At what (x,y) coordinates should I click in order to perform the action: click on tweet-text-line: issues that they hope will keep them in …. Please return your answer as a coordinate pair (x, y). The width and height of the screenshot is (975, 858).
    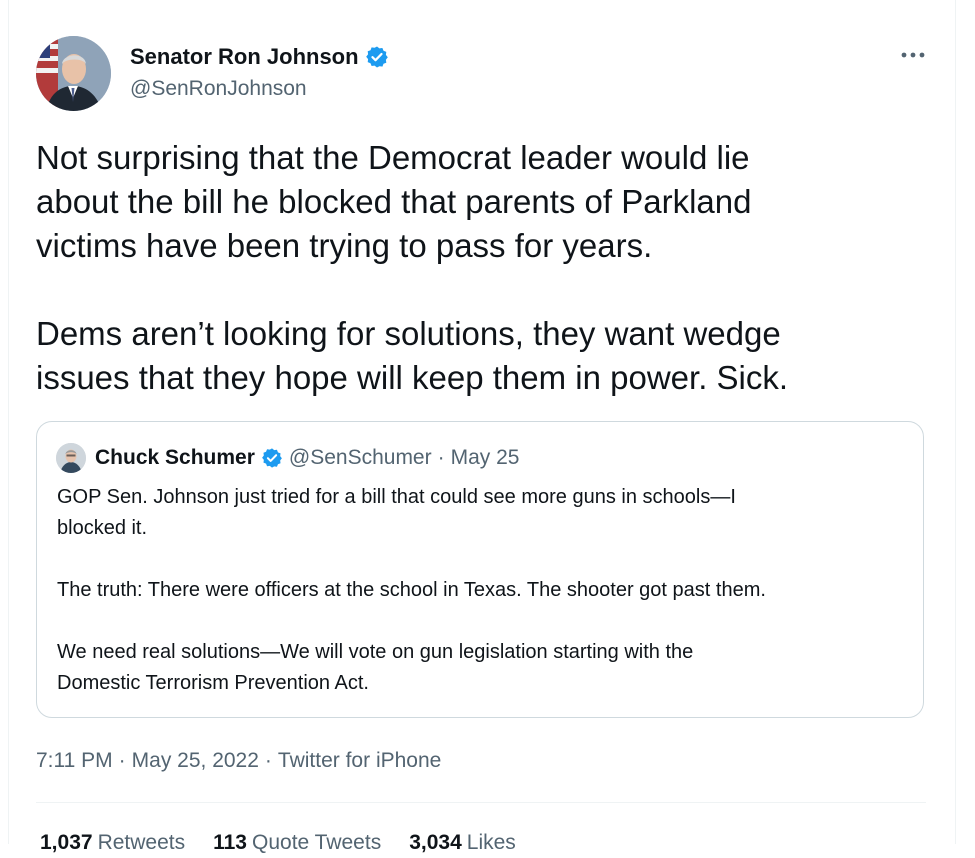
    Looking at the image, I should click on (412, 377).